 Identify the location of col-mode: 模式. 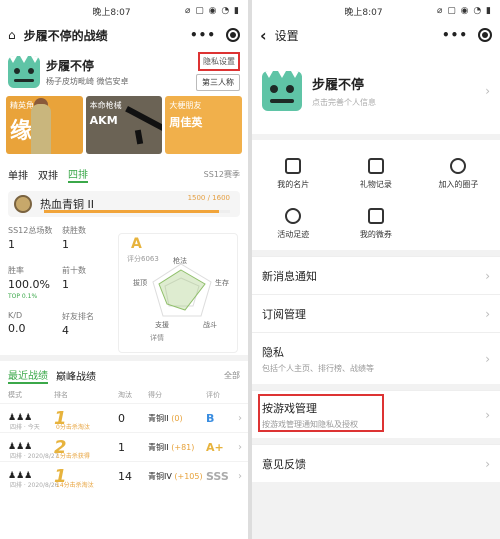
(15, 395).